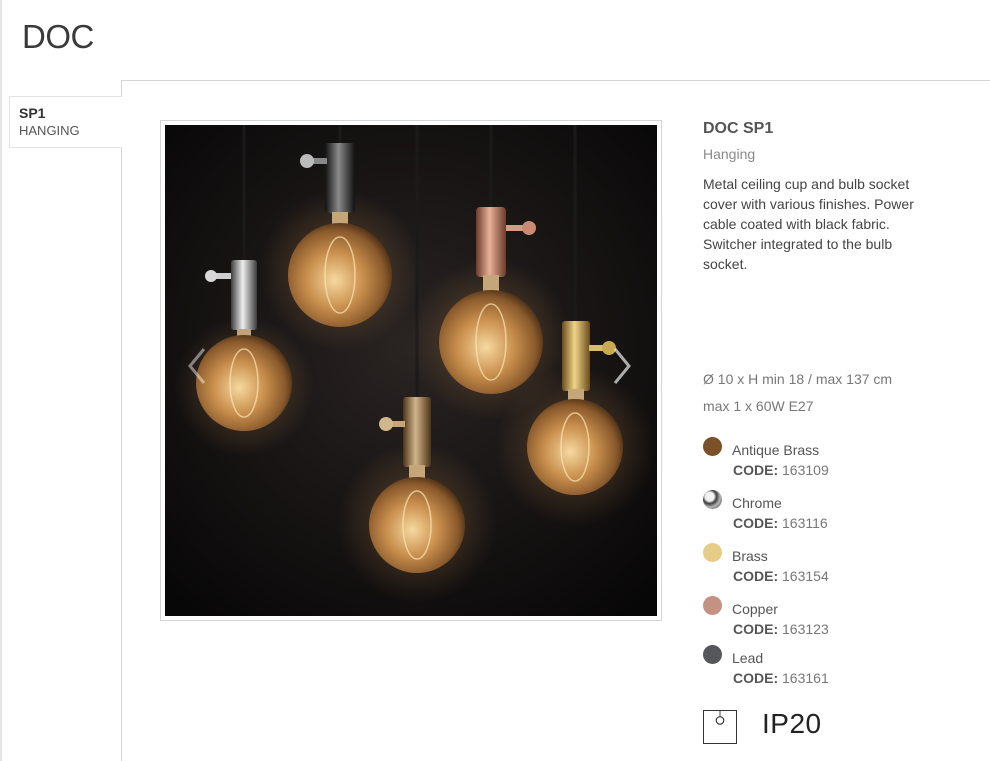 The height and width of the screenshot is (761, 990). Describe the element at coordinates (781, 629) in the screenshot. I see `finish-code: CODE: 163123` at that location.